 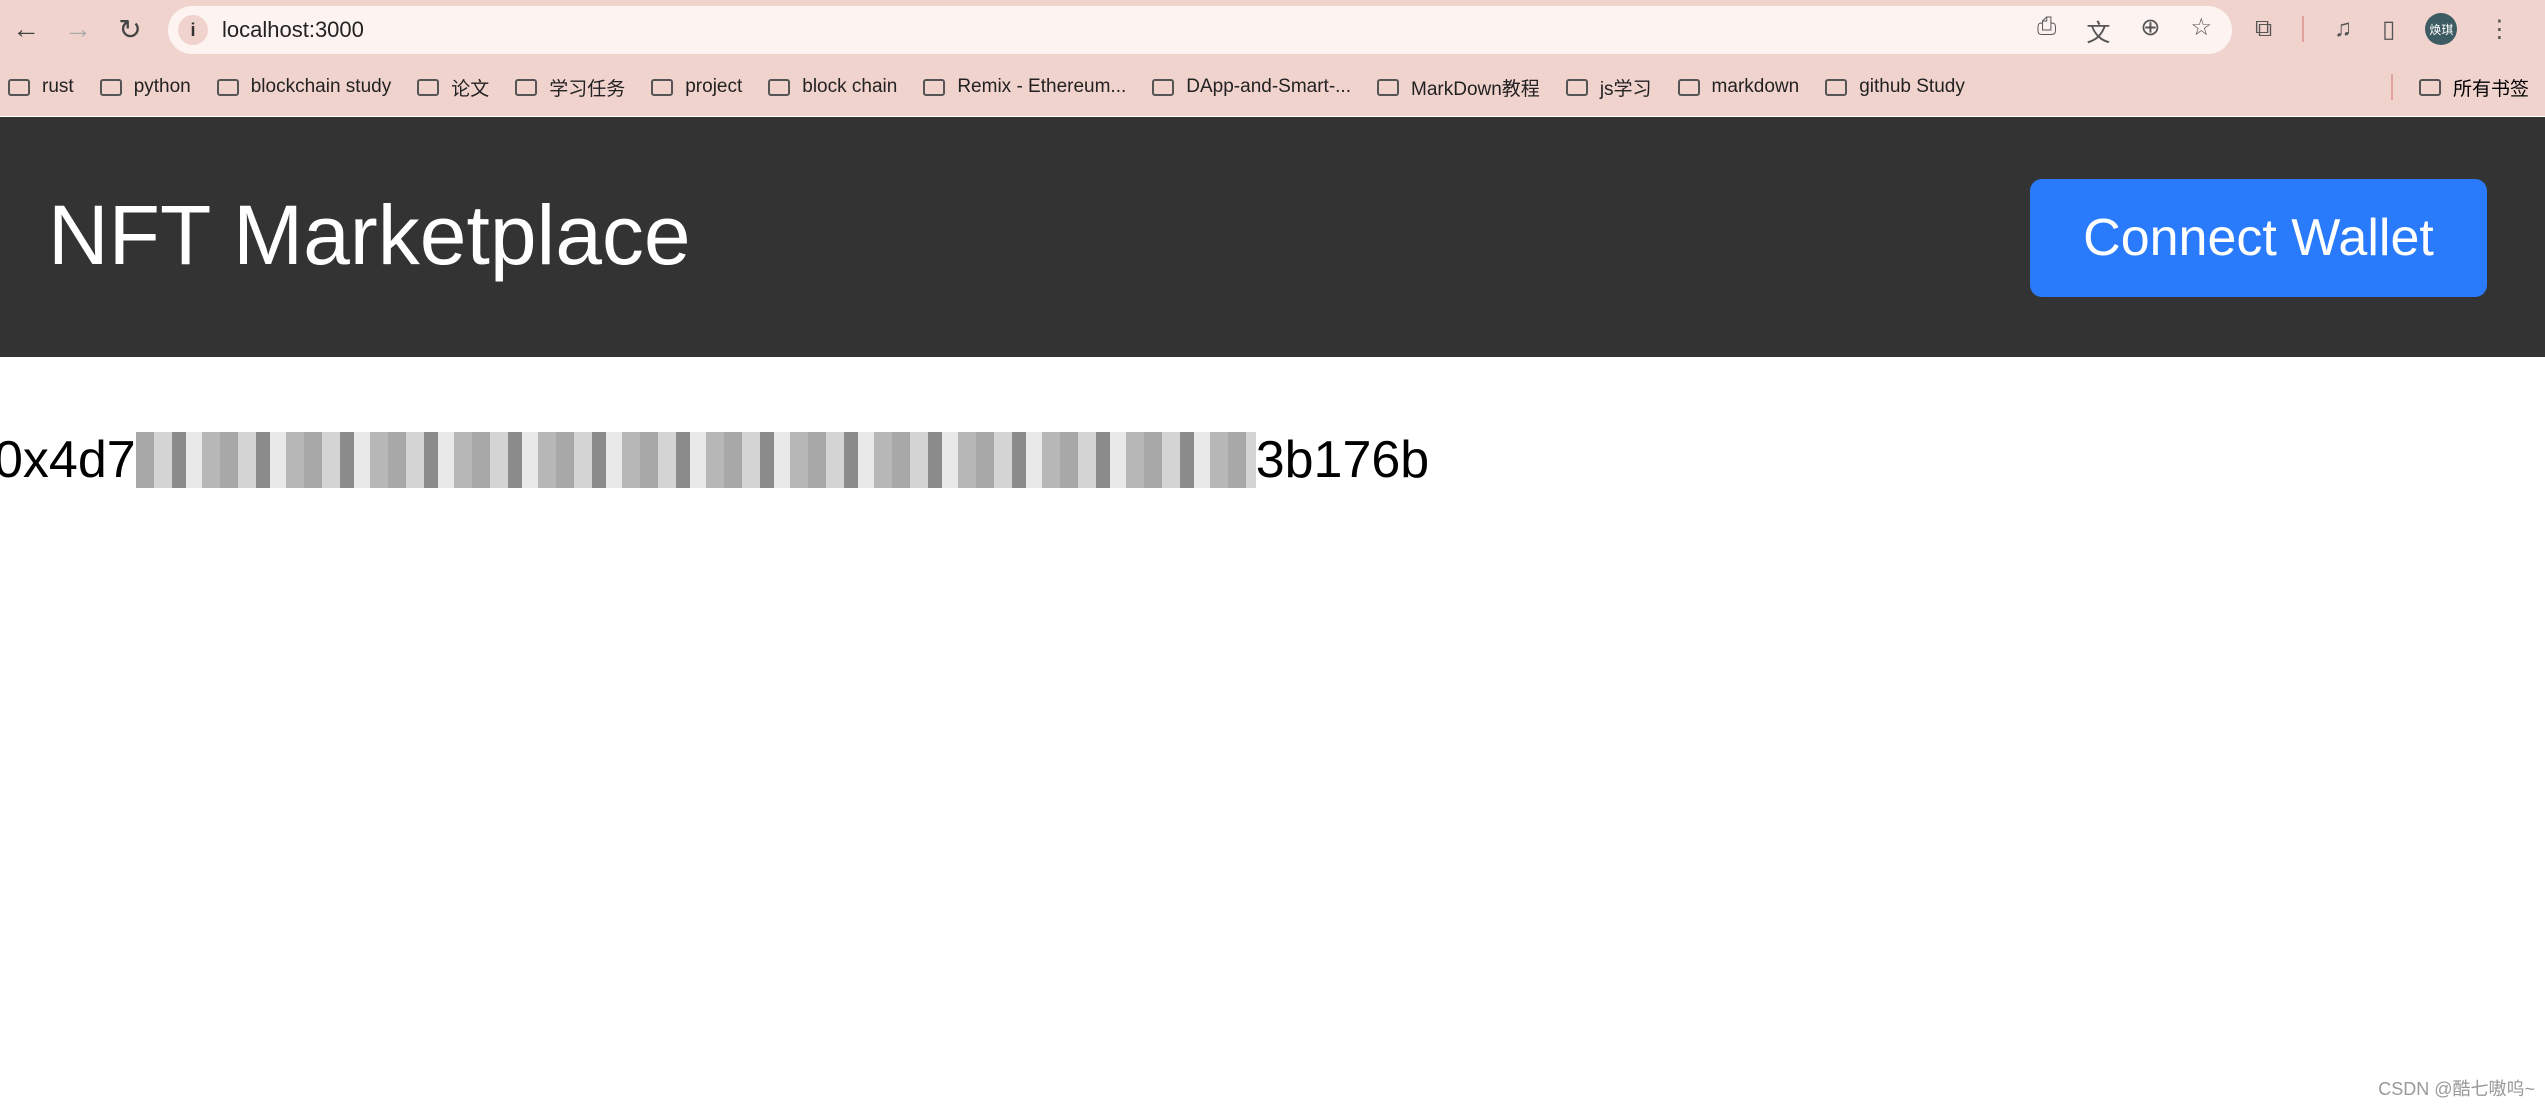 I want to click on all-bookmarks: 所有书签, so click(x=2459, y=87).